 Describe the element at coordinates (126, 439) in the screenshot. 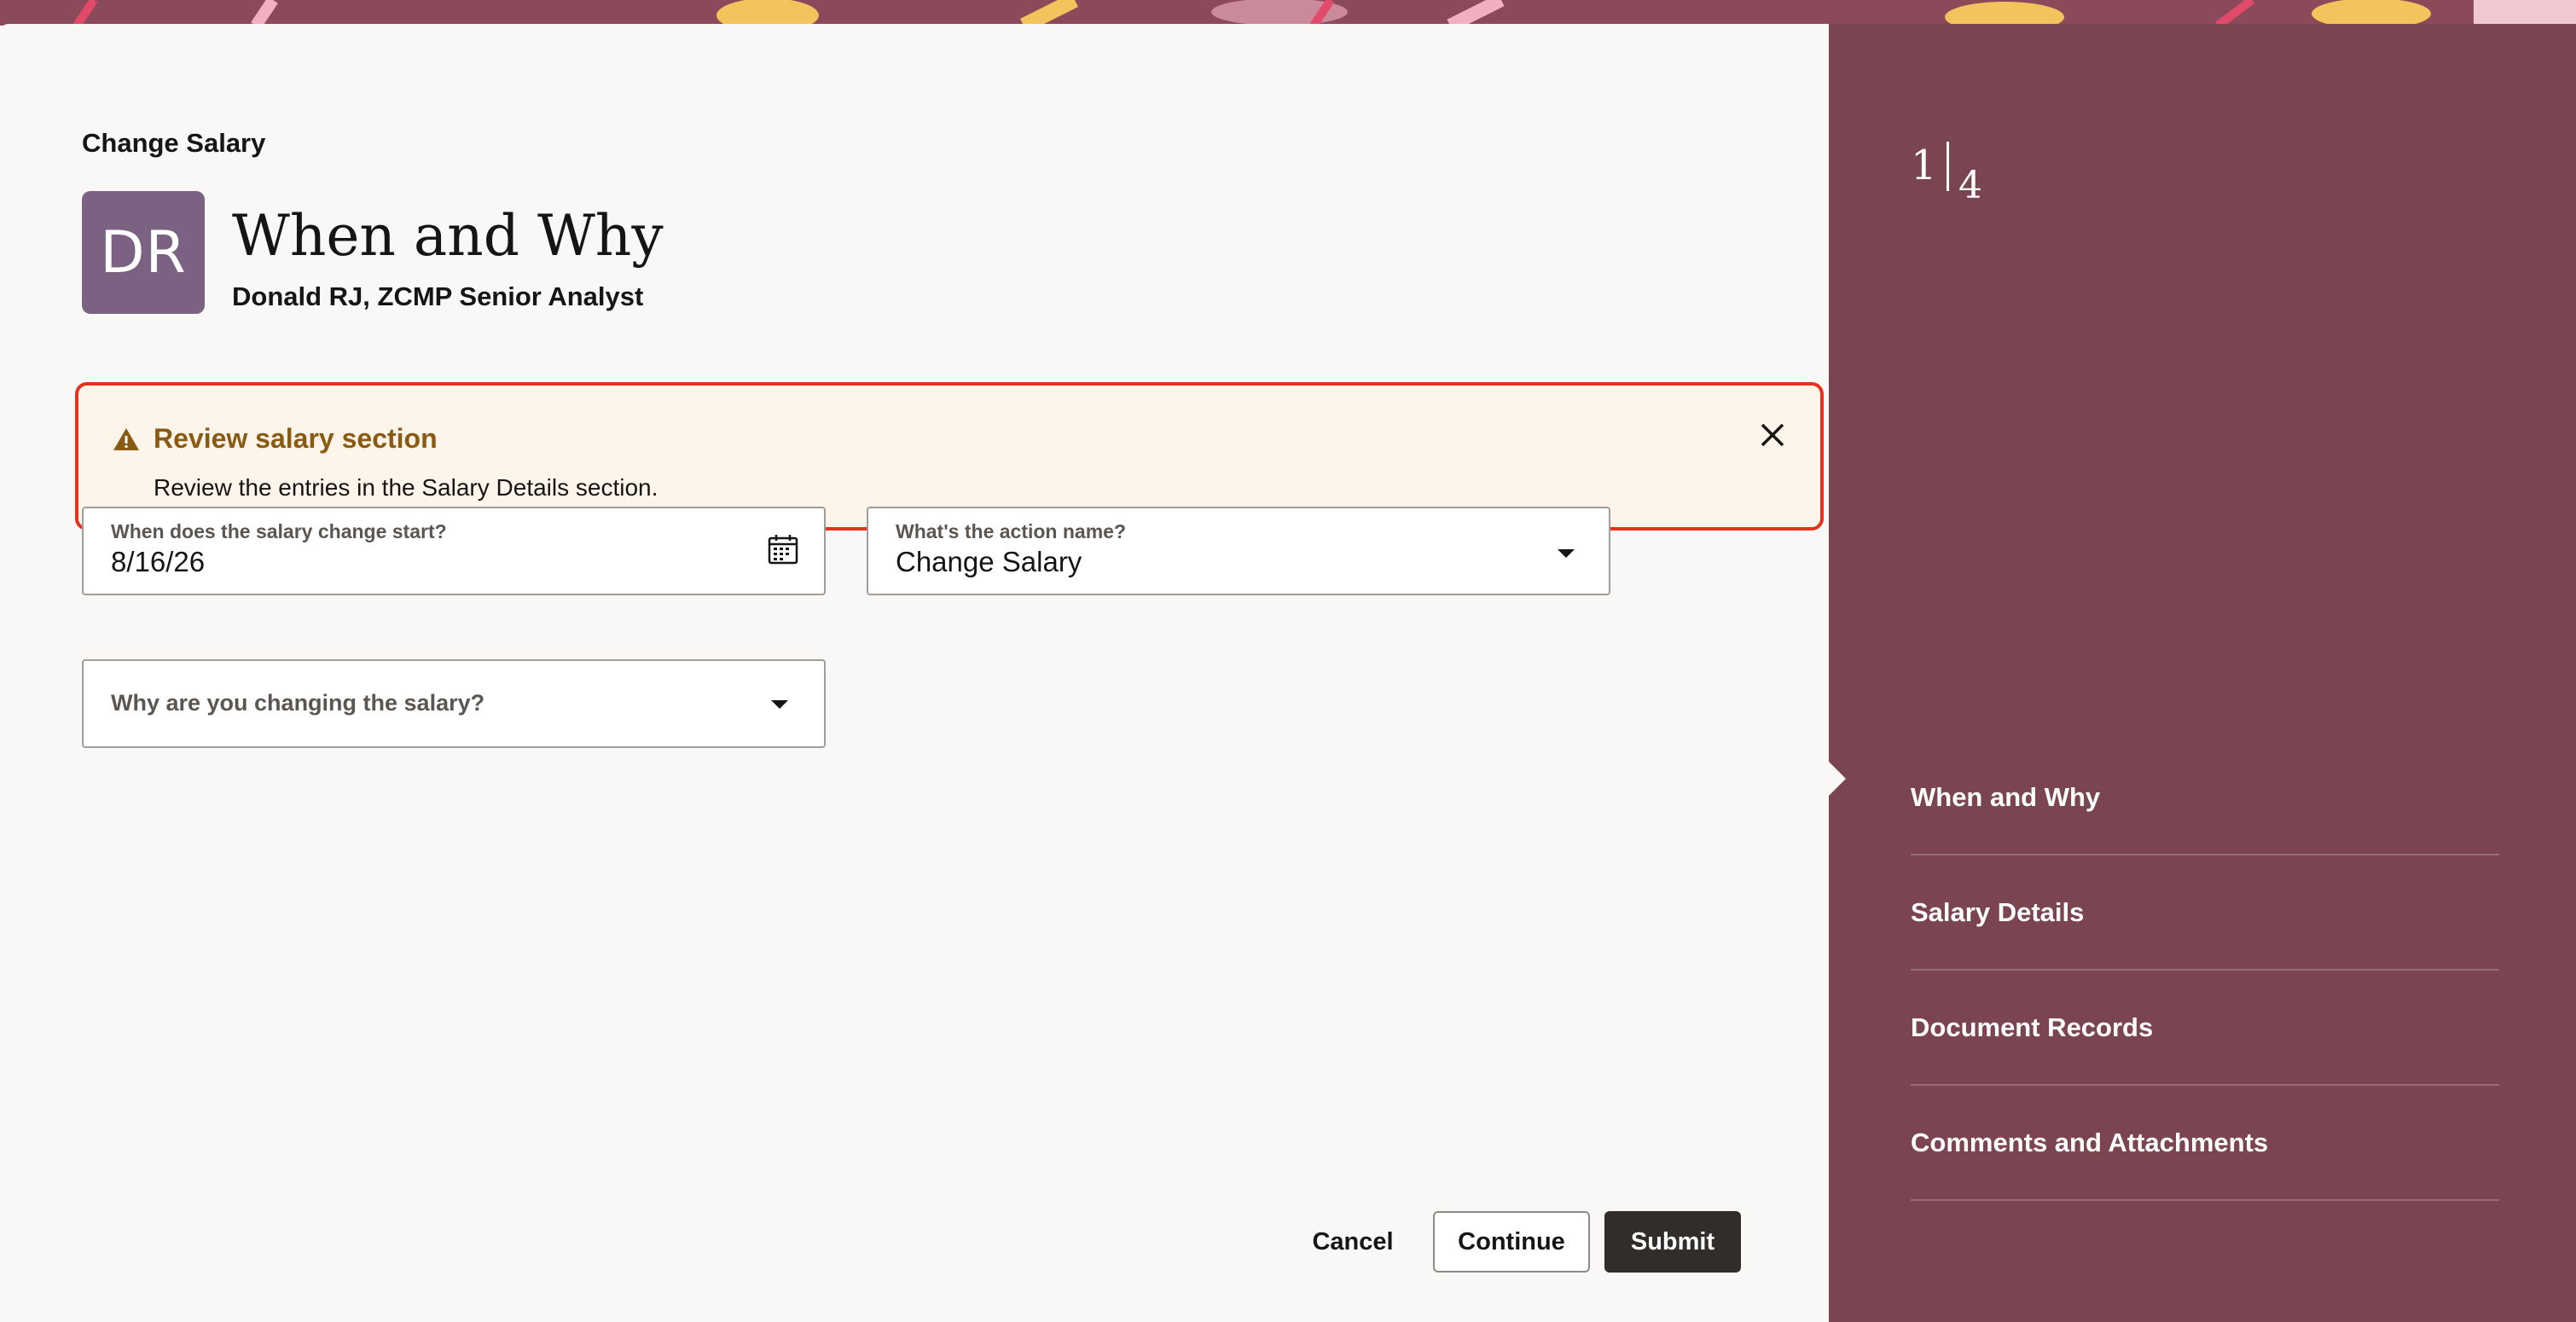

I see `warning-icon` at that location.